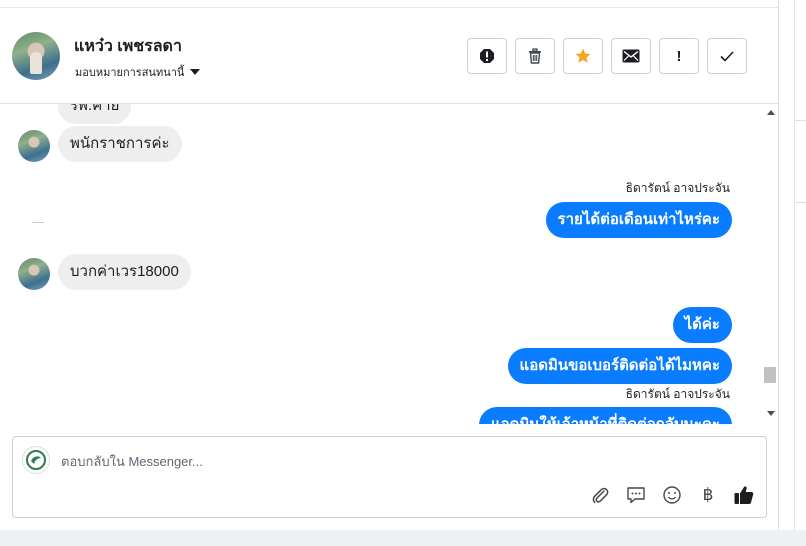  Describe the element at coordinates (770, 375) in the screenshot. I see `scroll-thumb` at that location.